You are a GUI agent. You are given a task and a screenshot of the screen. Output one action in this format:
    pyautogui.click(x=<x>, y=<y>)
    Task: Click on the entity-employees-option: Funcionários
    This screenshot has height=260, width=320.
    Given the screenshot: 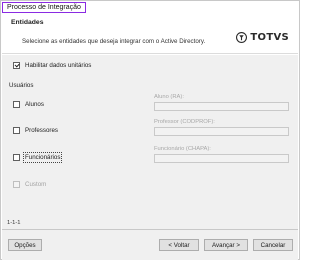 What is the action you would take?
    pyautogui.click(x=38, y=157)
    